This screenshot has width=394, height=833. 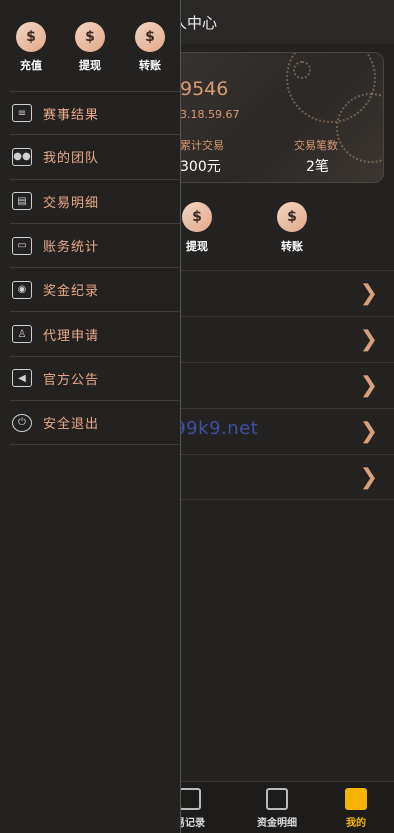 I want to click on trade-count-value: 2笔, so click(x=317, y=167).